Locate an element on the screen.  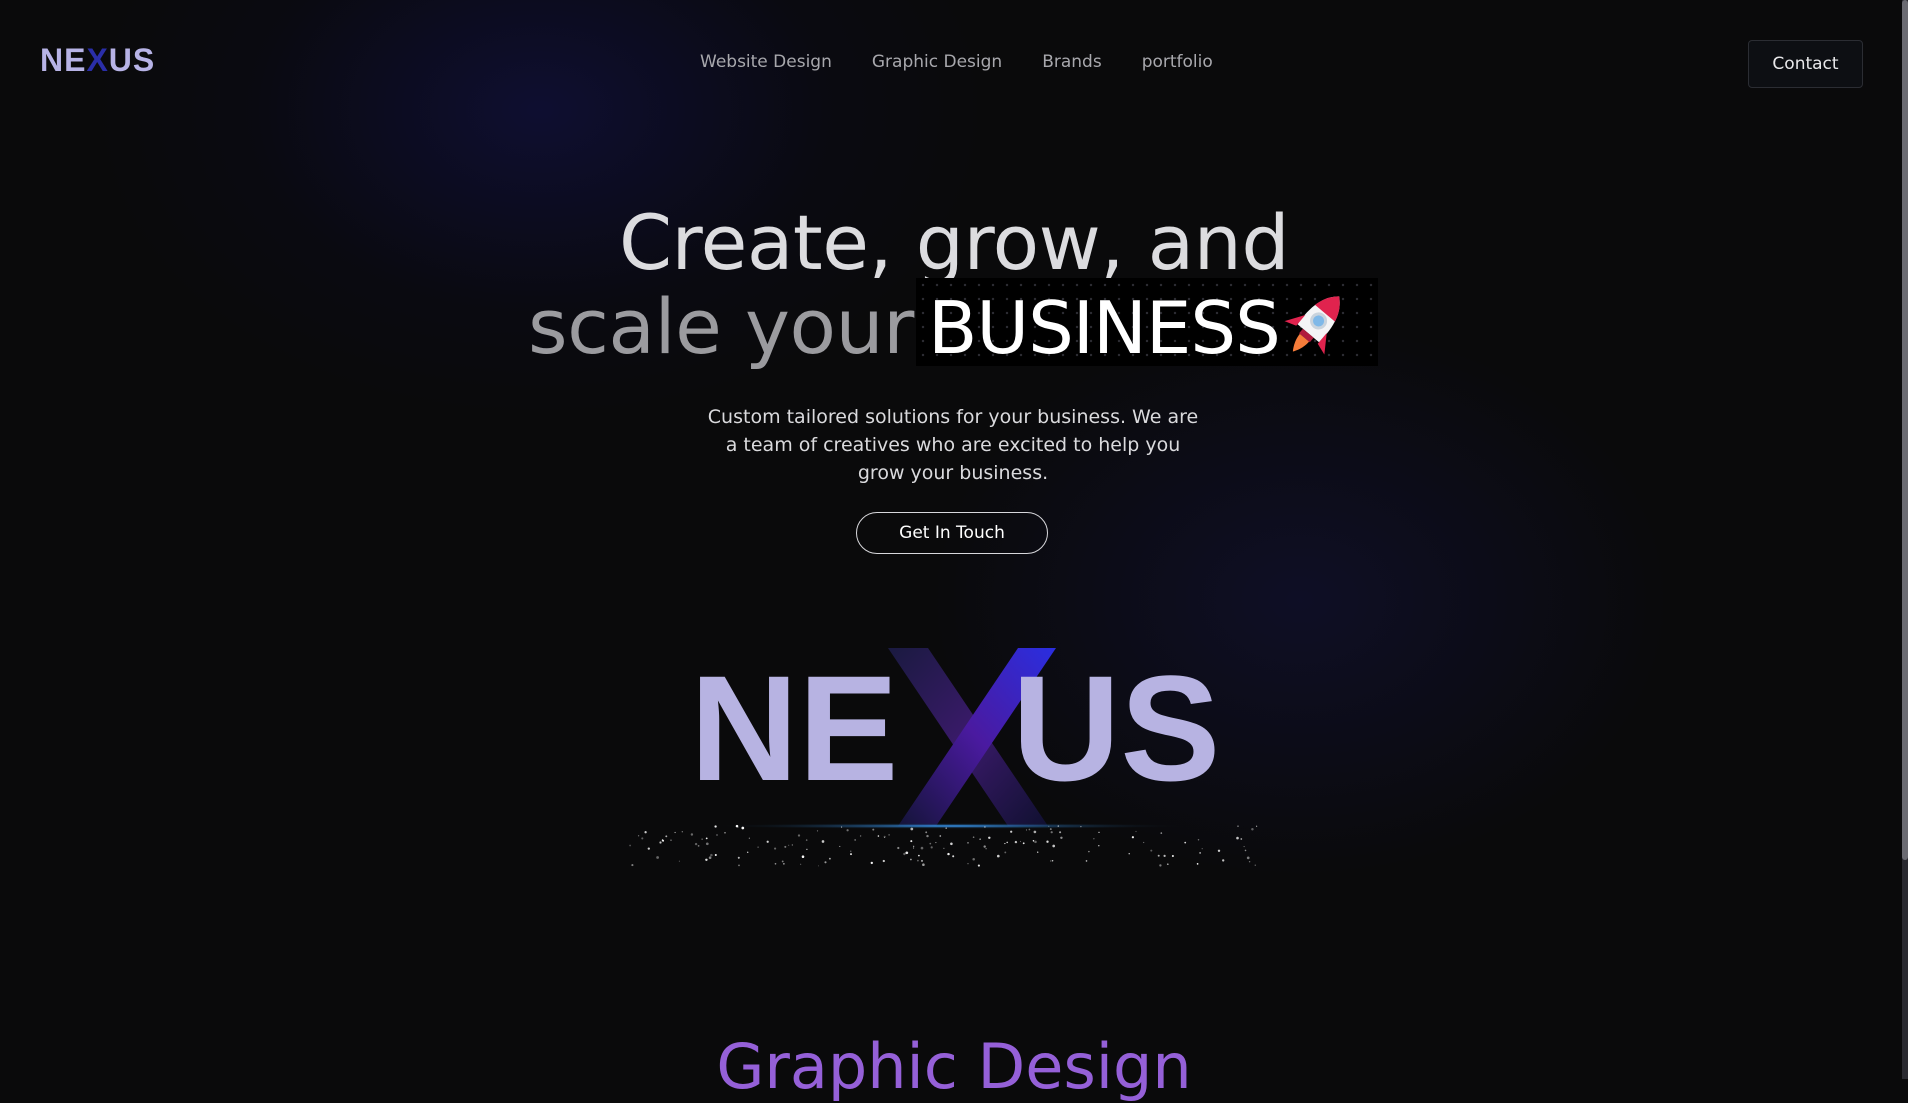
hero-headline-line2: scale your is located at coordinates (721, 326).